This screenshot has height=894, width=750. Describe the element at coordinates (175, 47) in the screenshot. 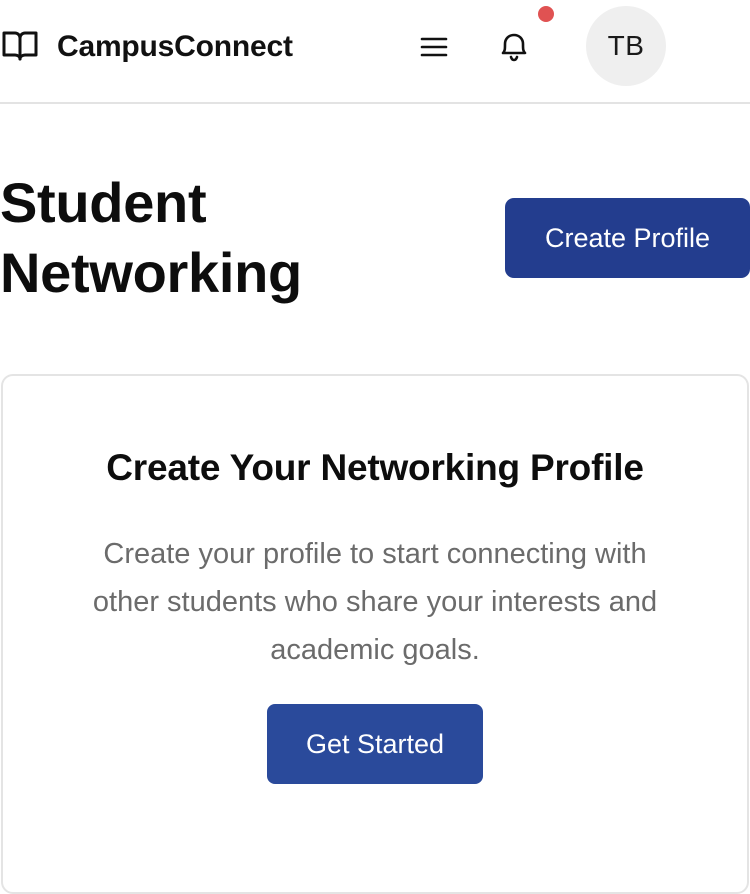

I see `brand-name: CampusConnect` at that location.